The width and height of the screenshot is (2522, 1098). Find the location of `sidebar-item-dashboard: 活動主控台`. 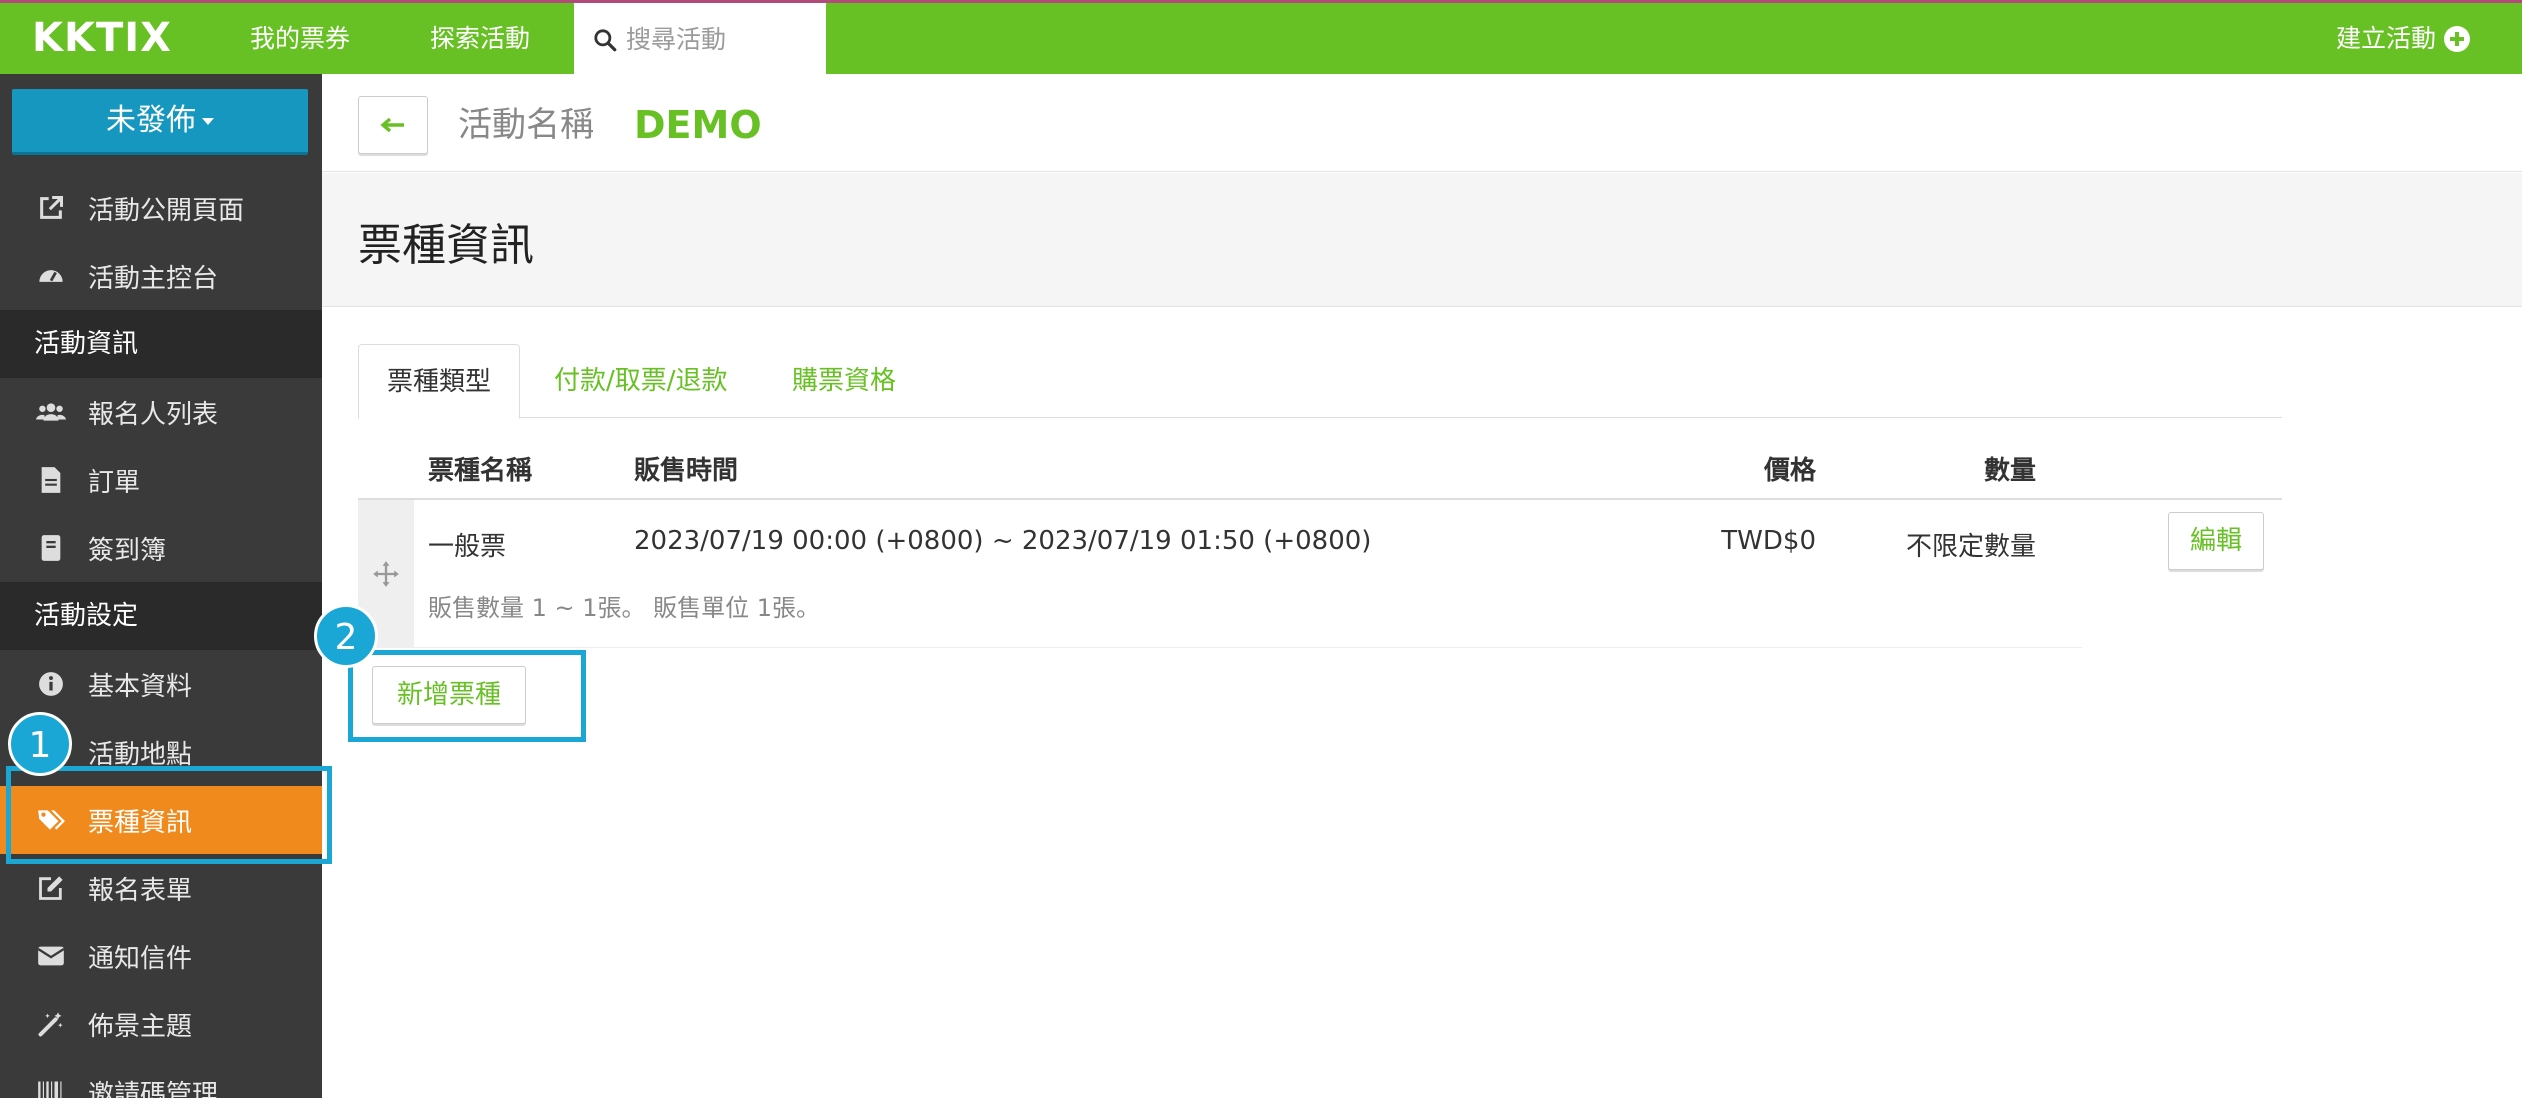

sidebar-item-dashboard: 活動主控台 is located at coordinates (161, 276).